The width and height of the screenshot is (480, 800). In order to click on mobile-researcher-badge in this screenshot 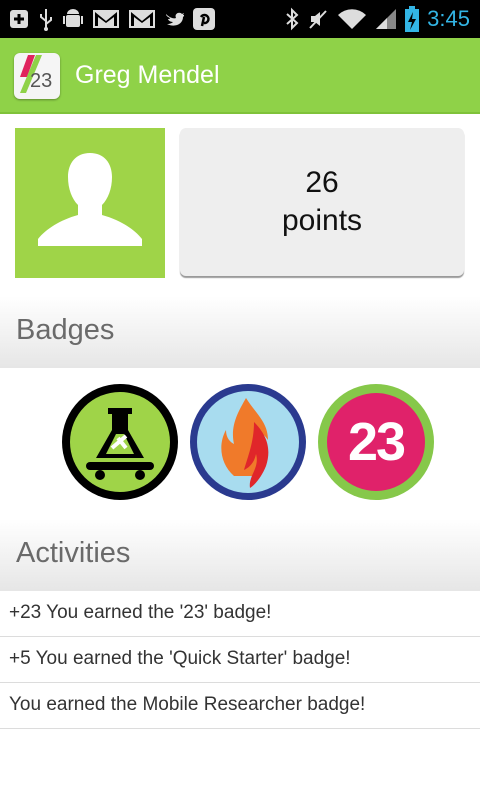, I will do `click(120, 442)`.